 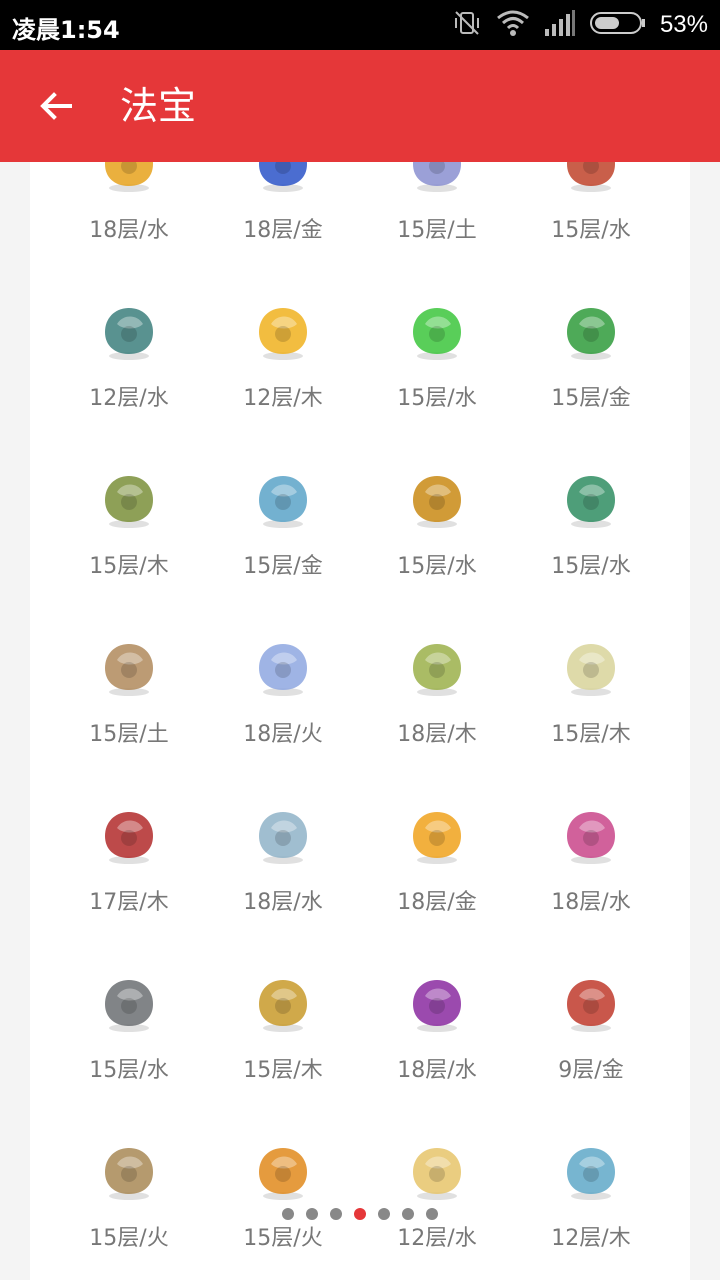 What do you see at coordinates (591, 1004) in the screenshot?
I see `scorpion-charm-icon` at bounding box center [591, 1004].